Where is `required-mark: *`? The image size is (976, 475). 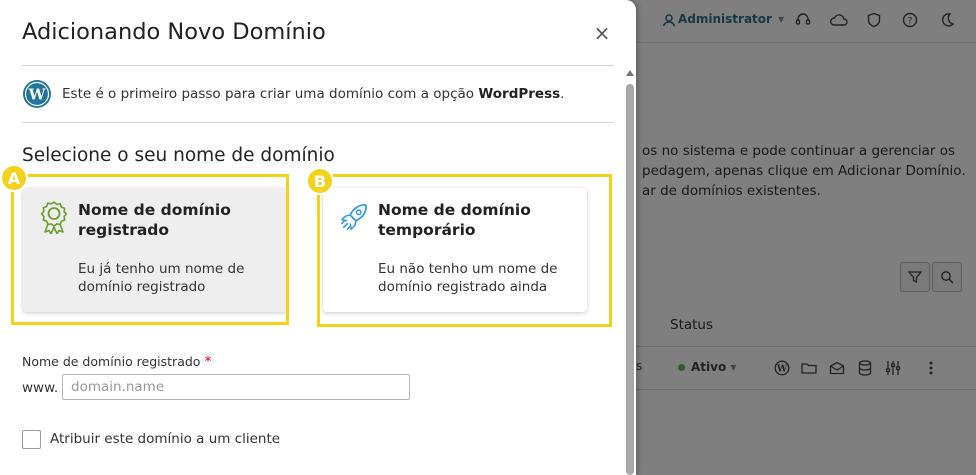 required-mark: * is located at coordinates (208, 362).